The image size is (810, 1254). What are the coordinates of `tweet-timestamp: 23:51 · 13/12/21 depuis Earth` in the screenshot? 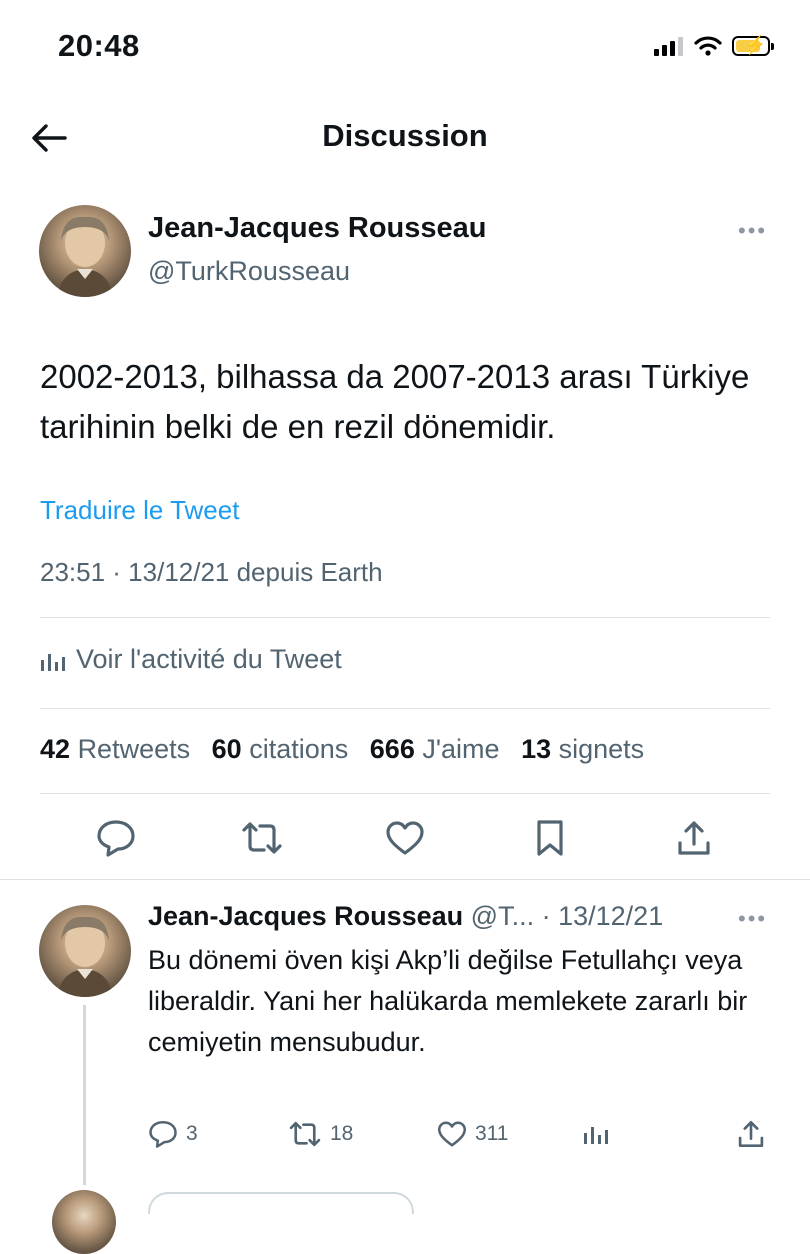 It's located at (211, 572).